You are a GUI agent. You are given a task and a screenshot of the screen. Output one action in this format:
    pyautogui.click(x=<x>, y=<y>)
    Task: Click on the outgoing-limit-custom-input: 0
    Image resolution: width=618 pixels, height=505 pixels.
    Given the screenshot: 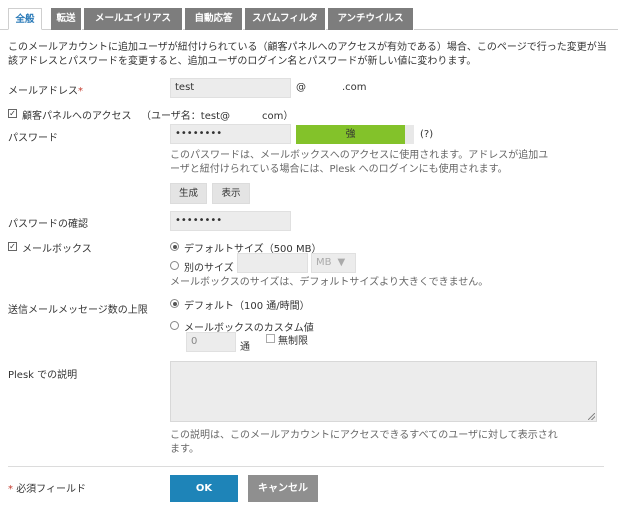 What is the action you would take?
    pyautogui.click(x=211, y=342)
    